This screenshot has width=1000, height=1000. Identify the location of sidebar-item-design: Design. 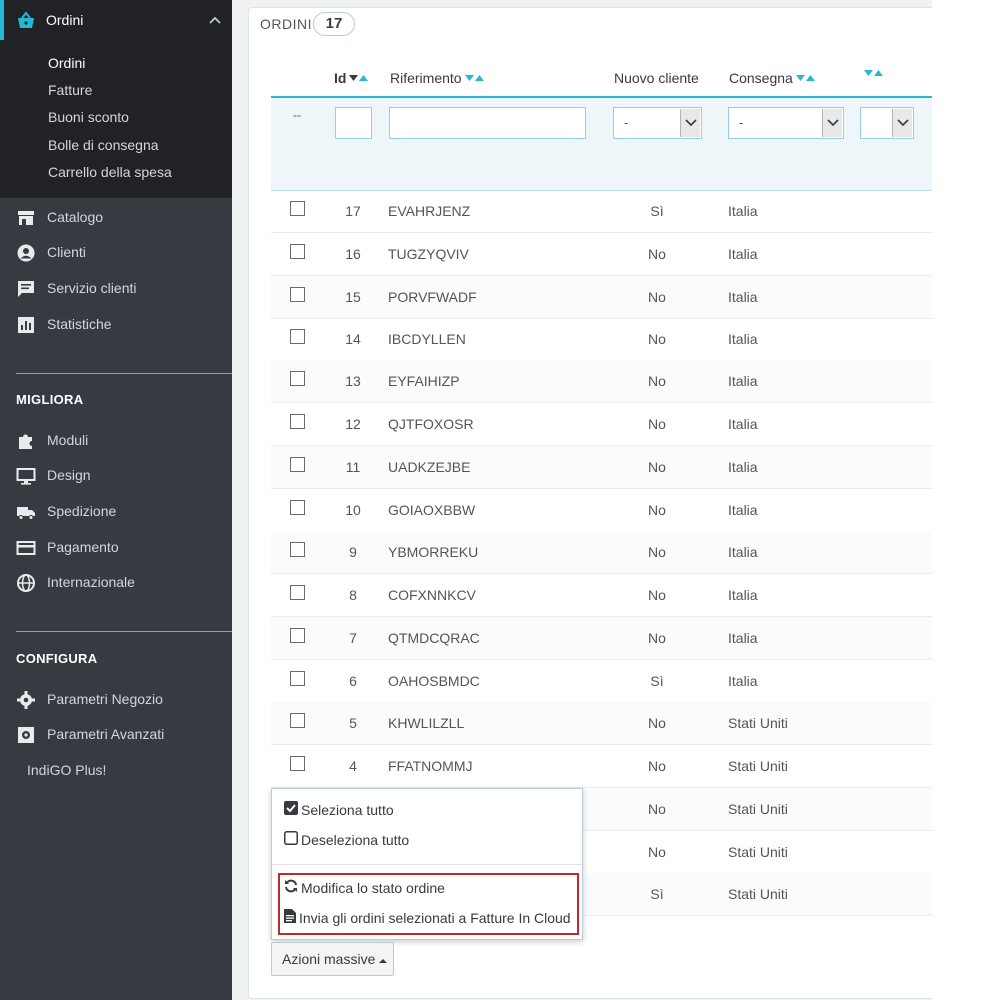
(116, 475).